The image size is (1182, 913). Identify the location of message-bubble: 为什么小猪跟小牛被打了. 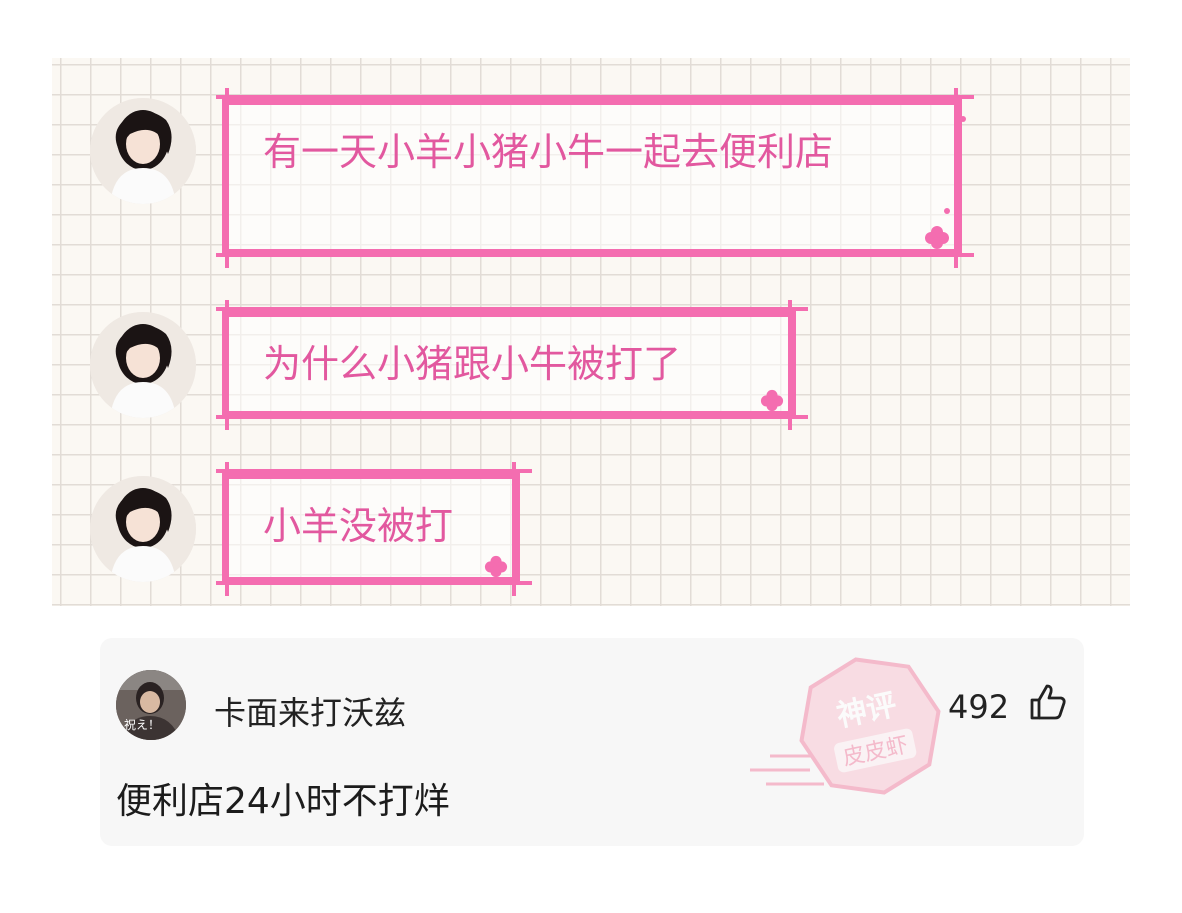
(509, 364).